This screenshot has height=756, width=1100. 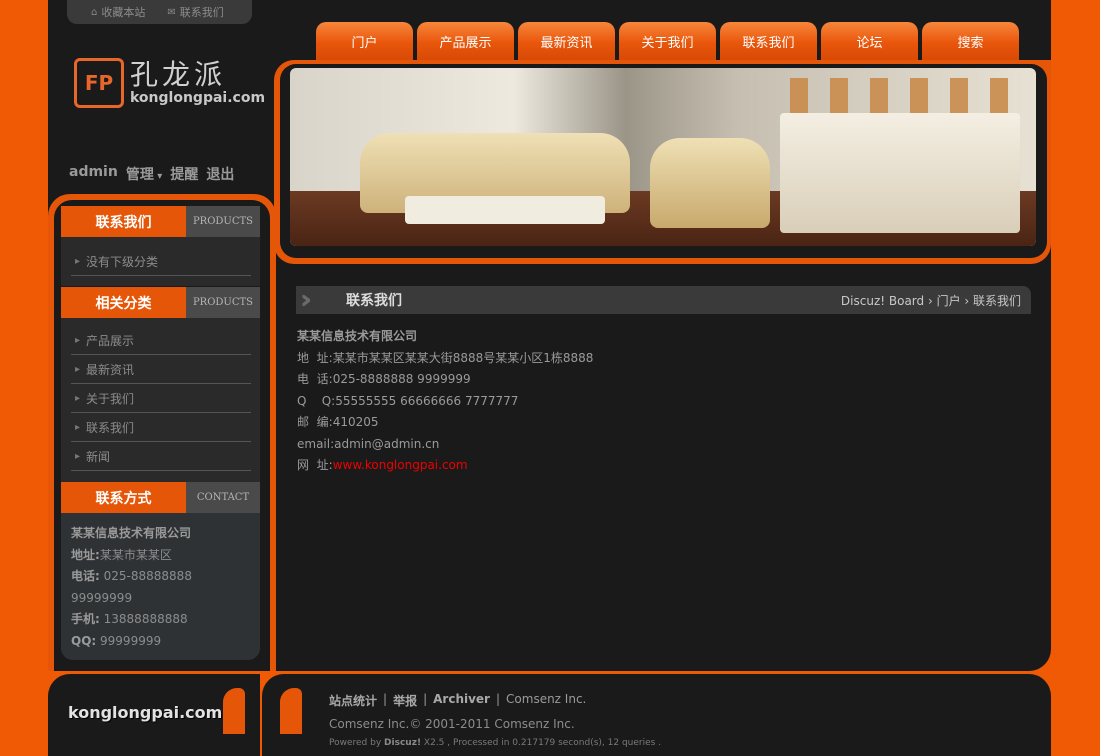 What do you see at coordinates (869, 41) in the screenshot?
I see `nav-forum: 论坛` at bounding box center [869, 41].